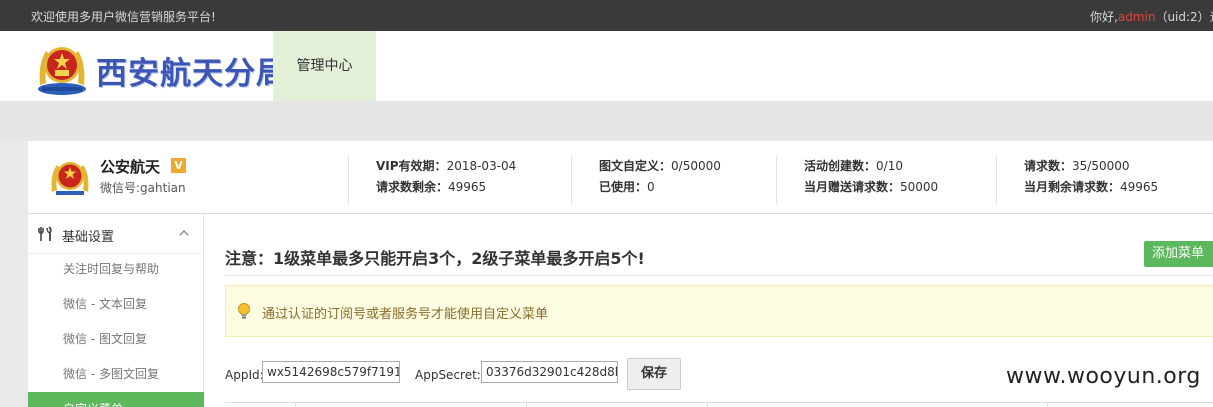 The height and width of the screenshot is (407, 1213). Describe the element at coordinates (331, 372) in the screenshot. I see `appid-input: wx5142698c579f7191` at that location.